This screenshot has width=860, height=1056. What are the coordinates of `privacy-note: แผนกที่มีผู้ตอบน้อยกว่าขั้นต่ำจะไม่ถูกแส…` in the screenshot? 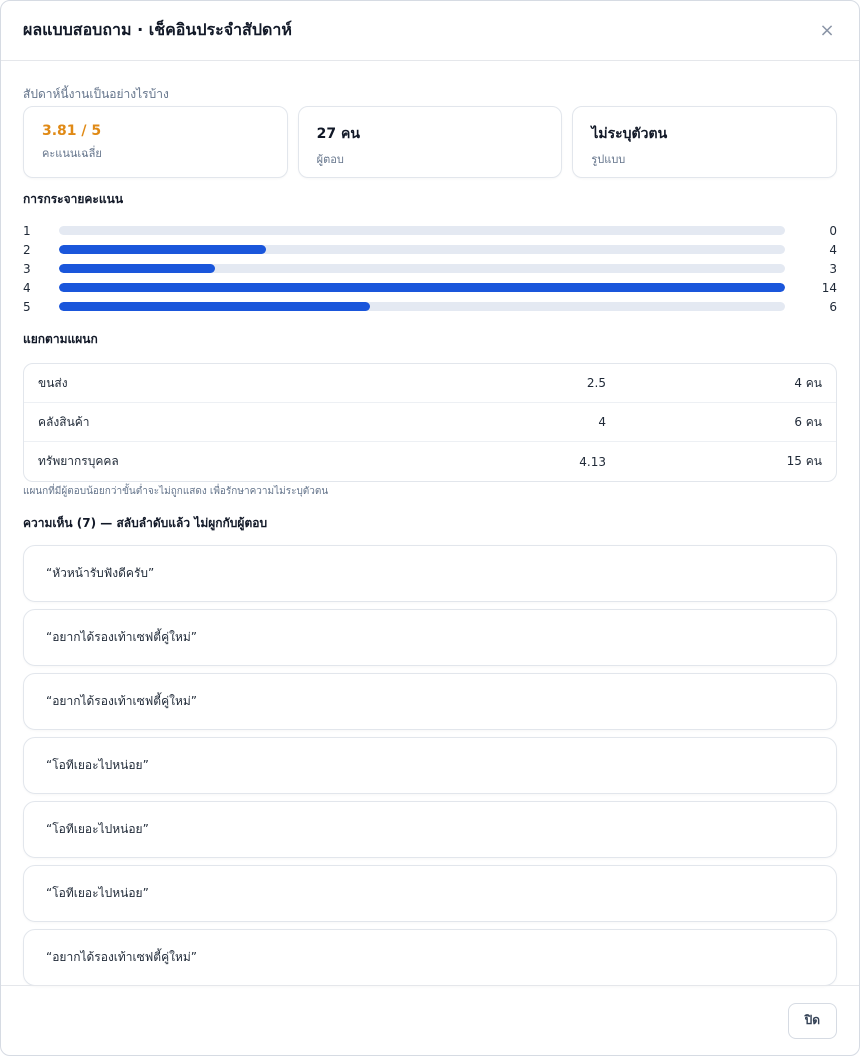 It's located at (176, 491).